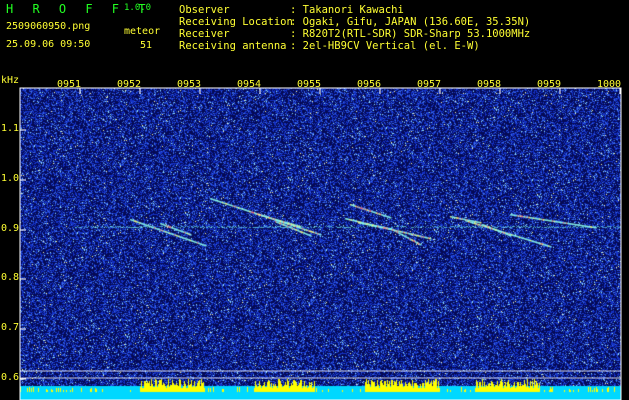  What do you see at coordinates (142, 31) in the screenshot?
I see `meteor-label: meteor` at bounding box center [142, 31].